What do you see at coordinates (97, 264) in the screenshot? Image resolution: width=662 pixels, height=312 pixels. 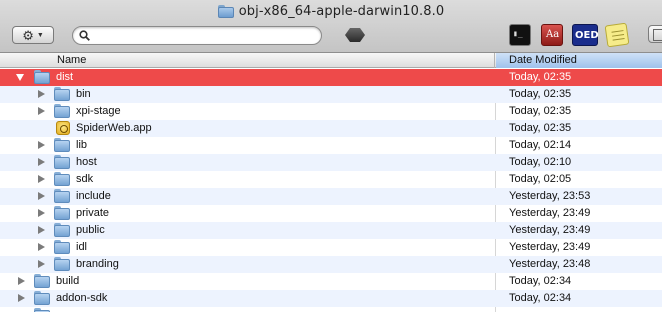 I see `file-name: branding` at bounding box center [97, 264].